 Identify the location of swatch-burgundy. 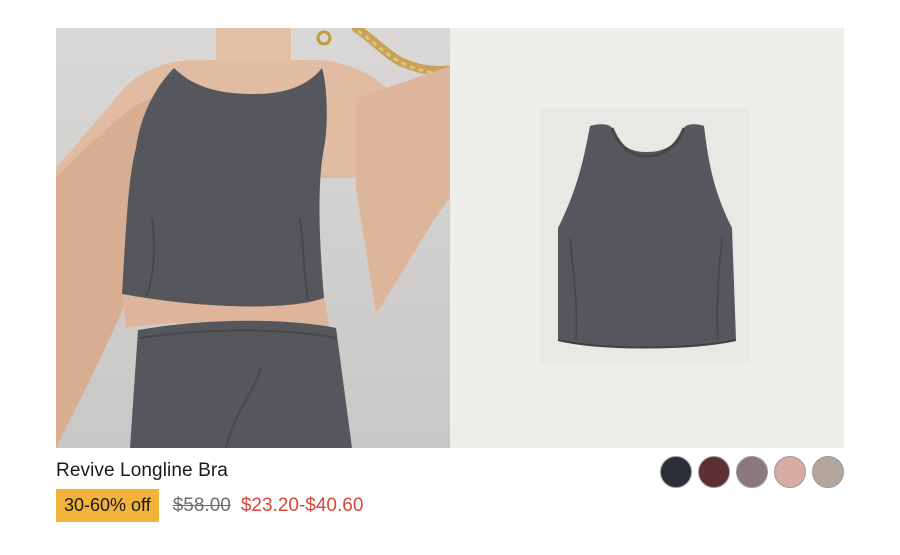
(714, 472).